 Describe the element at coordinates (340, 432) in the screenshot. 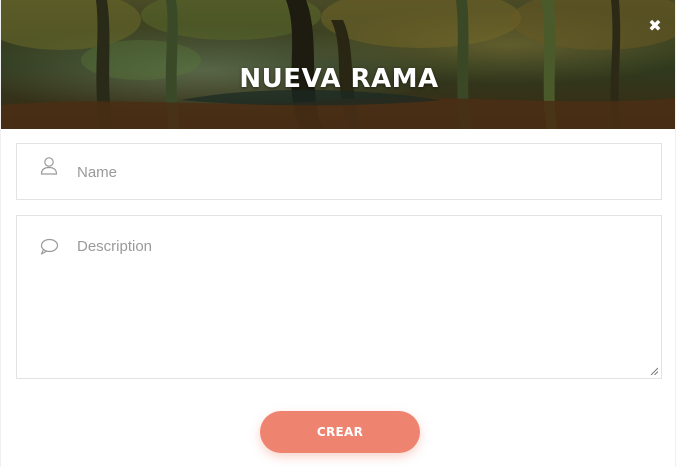

I see `create-button: CREAR` at that location.